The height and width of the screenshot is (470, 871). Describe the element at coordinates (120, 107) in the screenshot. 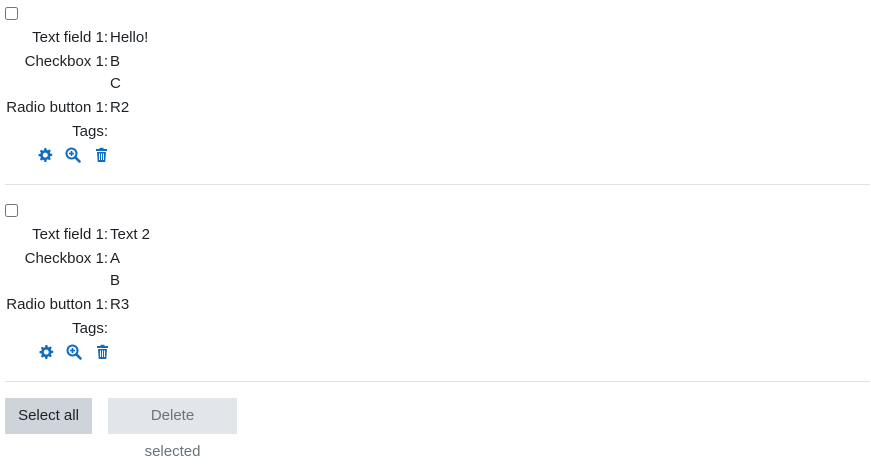

I see `radio-field-value: R2` at that location.